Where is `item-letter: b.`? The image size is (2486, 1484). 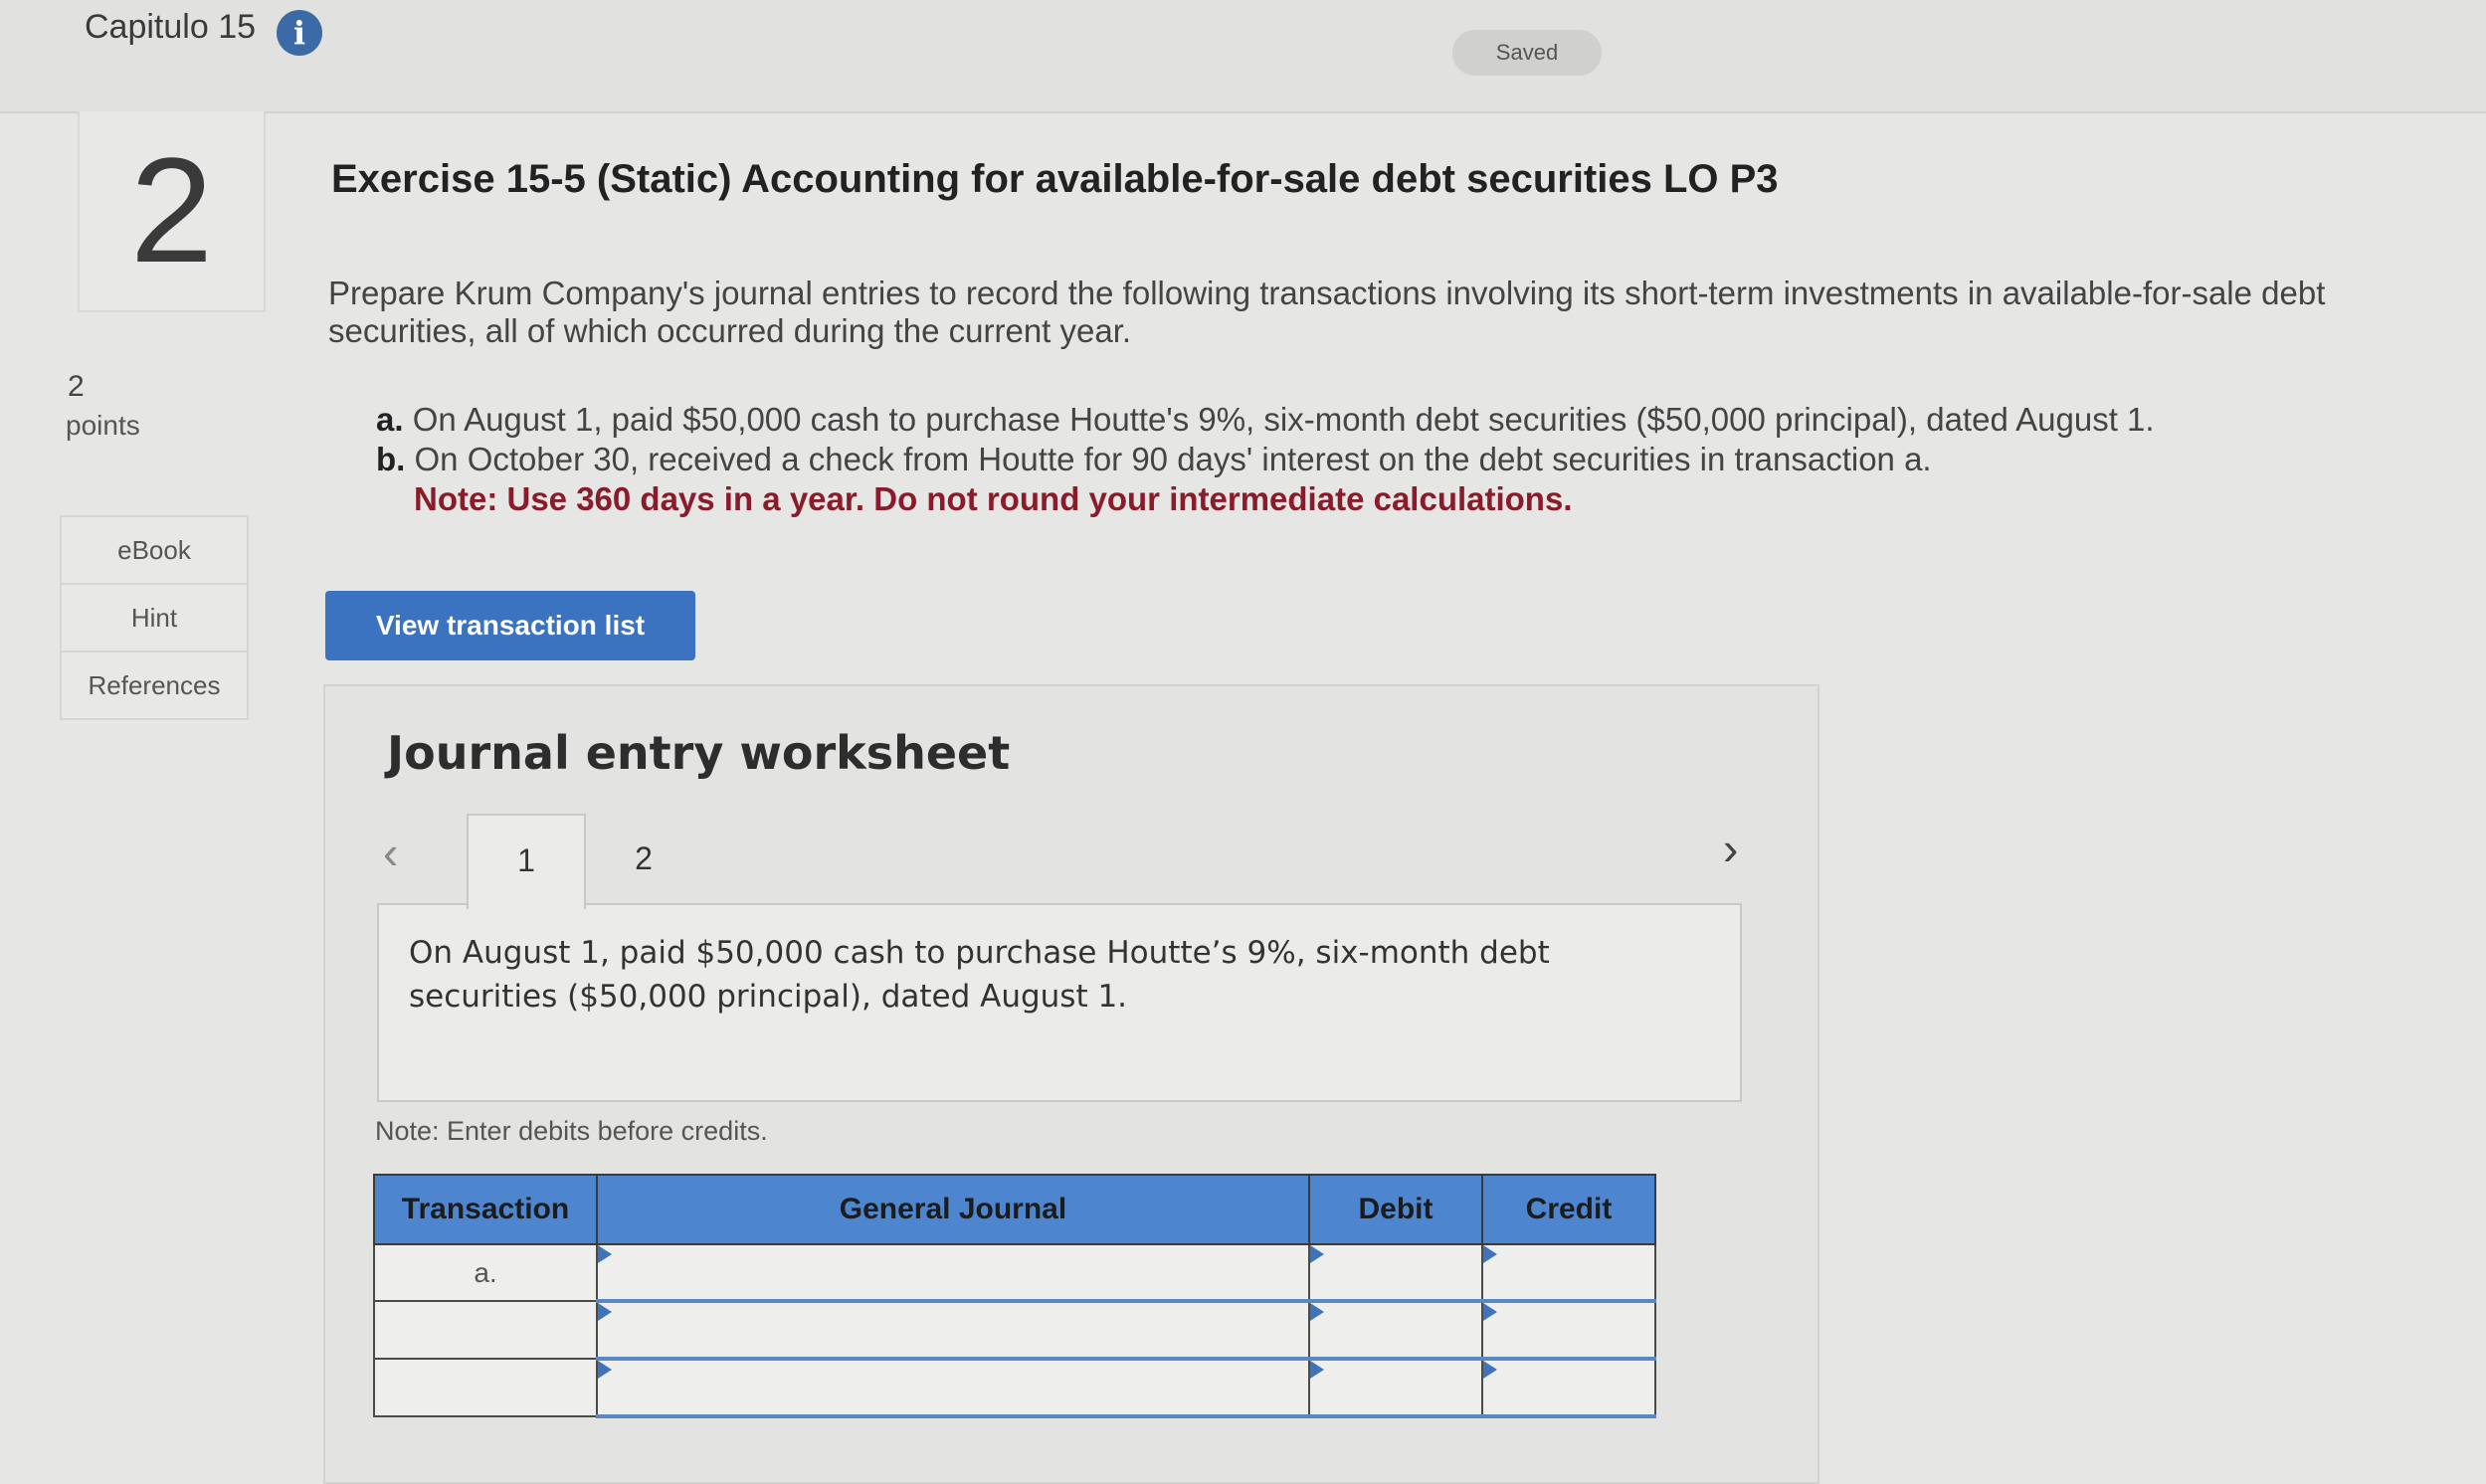
item-letter: b. is located at coordinates (391, 459).